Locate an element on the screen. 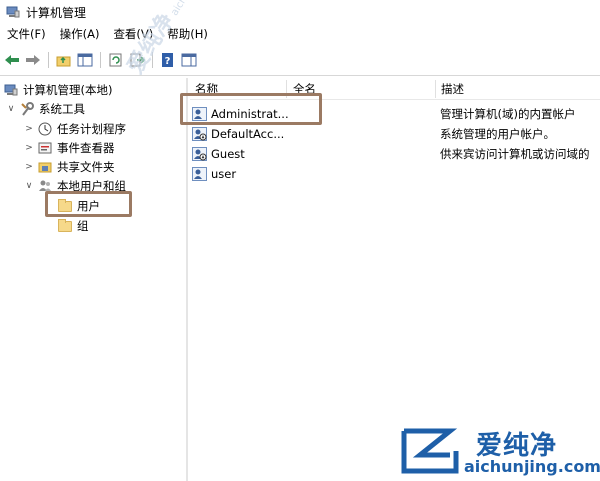  menu-bar: 文件(F) 操作(A) 查看(V) 帮助(H) is located at coordinates (300, 34).